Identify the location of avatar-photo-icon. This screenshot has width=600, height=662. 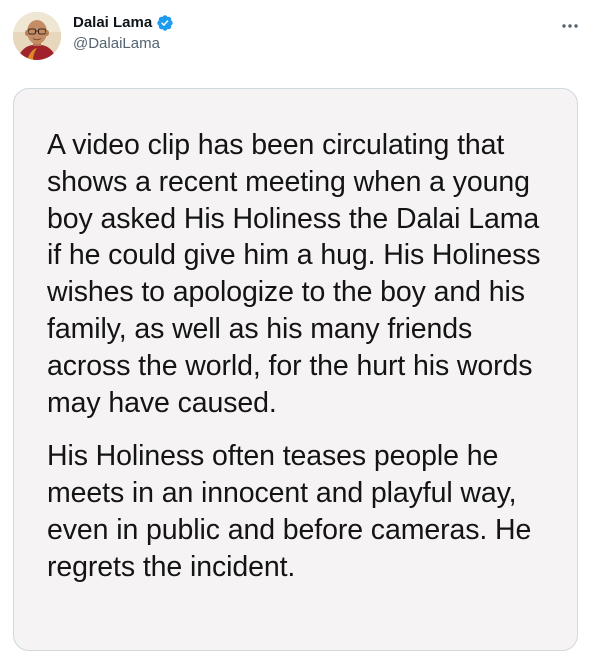
(37, 36).